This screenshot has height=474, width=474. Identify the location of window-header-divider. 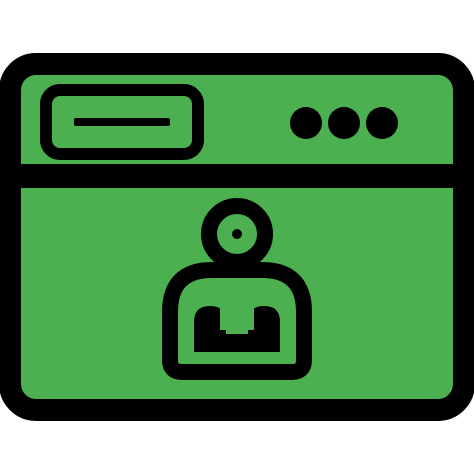
(237, 176).